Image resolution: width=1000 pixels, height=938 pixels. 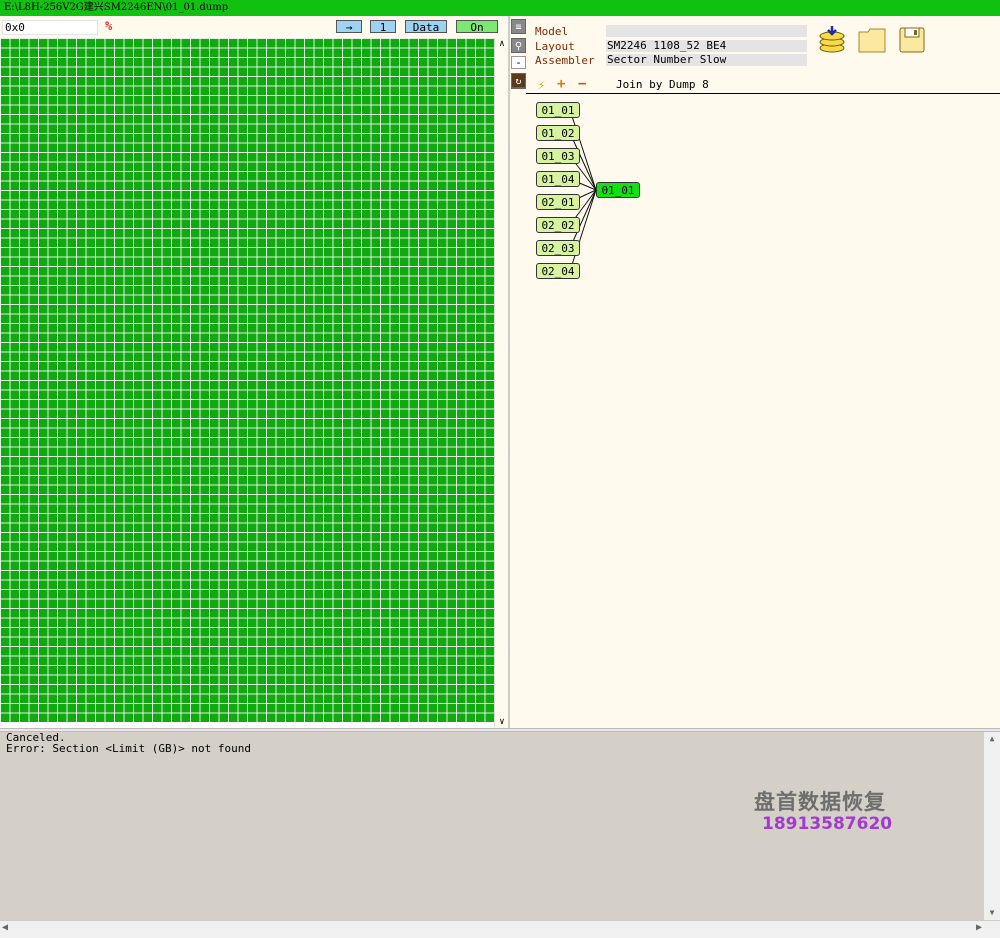 What do you see at coordinates (500, 8) in the screenshot?
I see `window-title: E:\L8H-256V2G建兴SM2246EN\01_01.dump` at bounding box center [500, 8].